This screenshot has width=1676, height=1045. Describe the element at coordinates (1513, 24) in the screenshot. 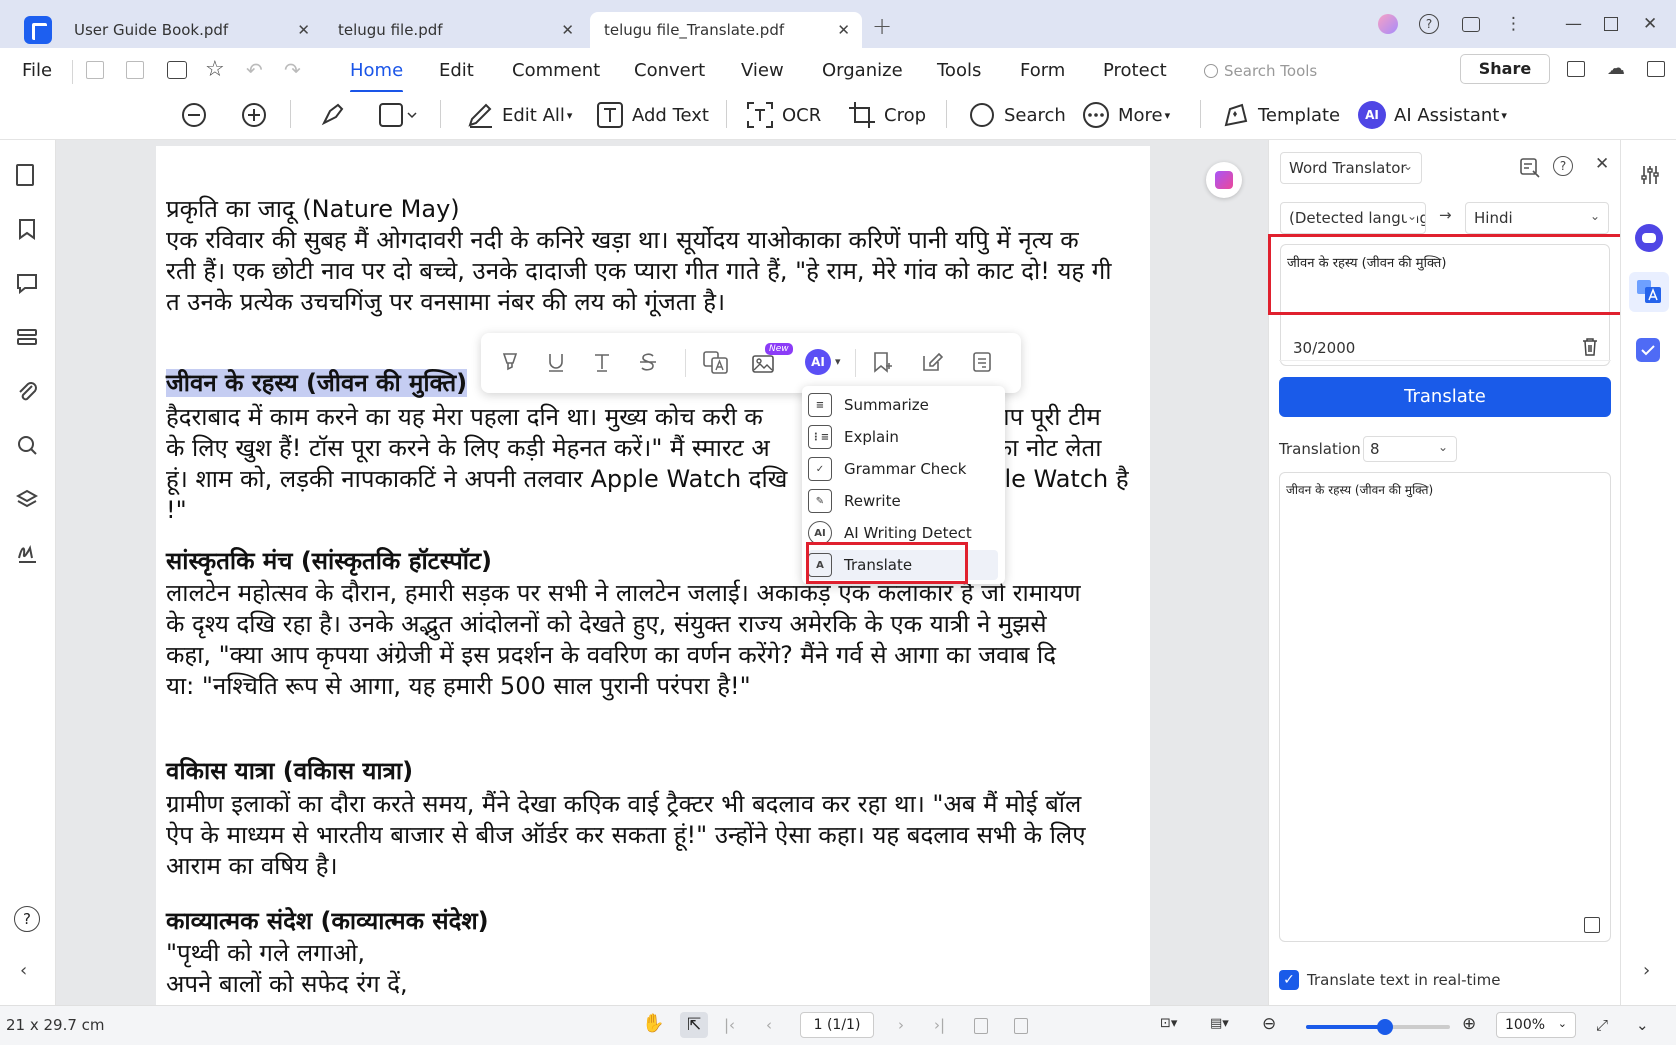

I see `more-options-icon: ⋮` at that location.